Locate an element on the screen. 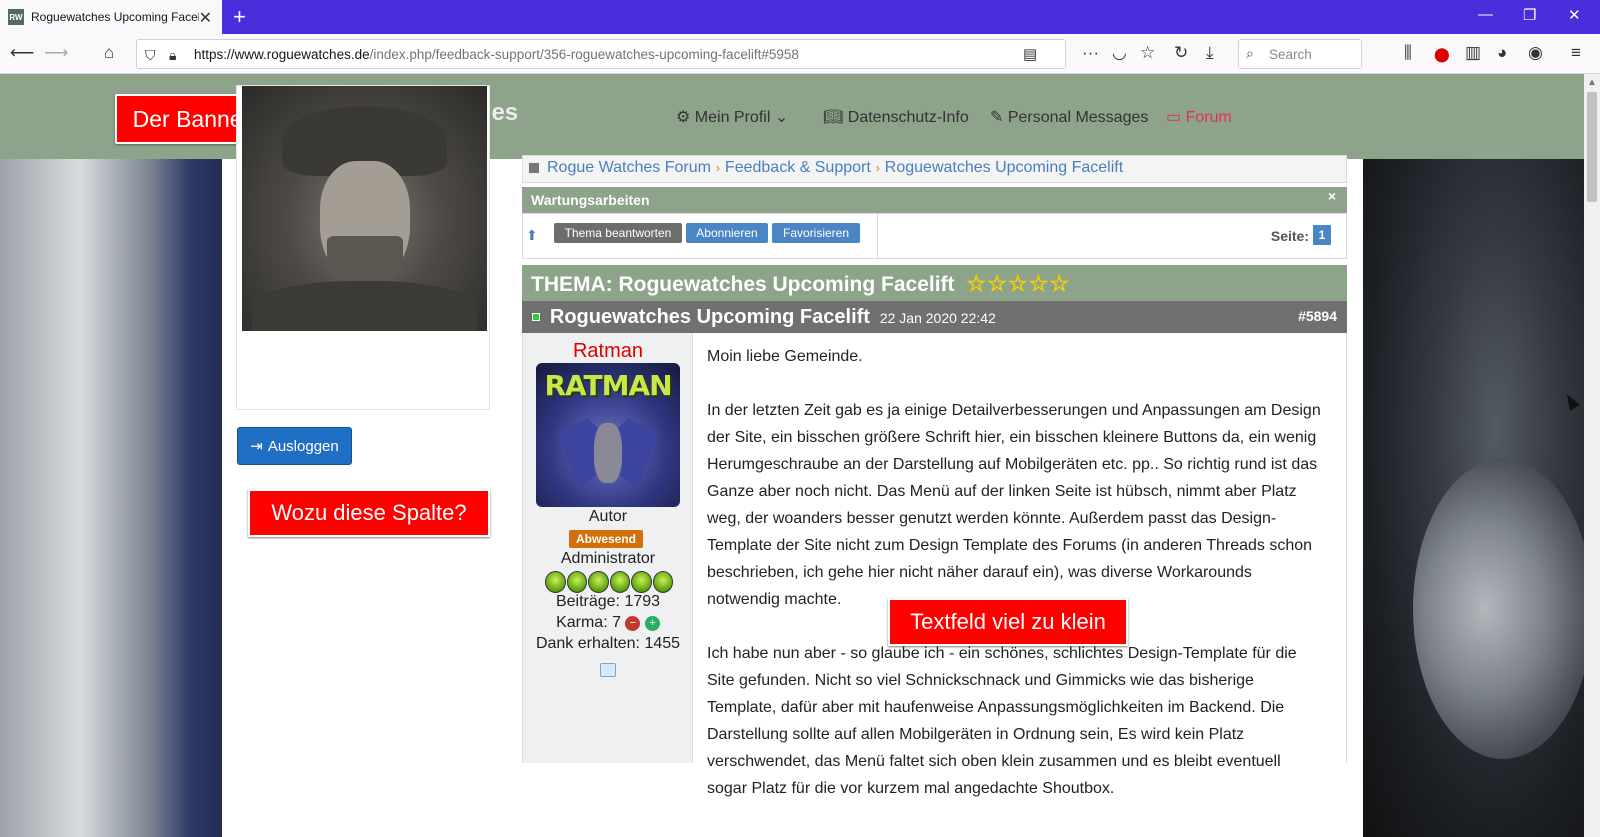 Image resolution: width=1600 pixels, height=837 pixels. karma-value: Karma: 7 is located at coordinates (588, 622).